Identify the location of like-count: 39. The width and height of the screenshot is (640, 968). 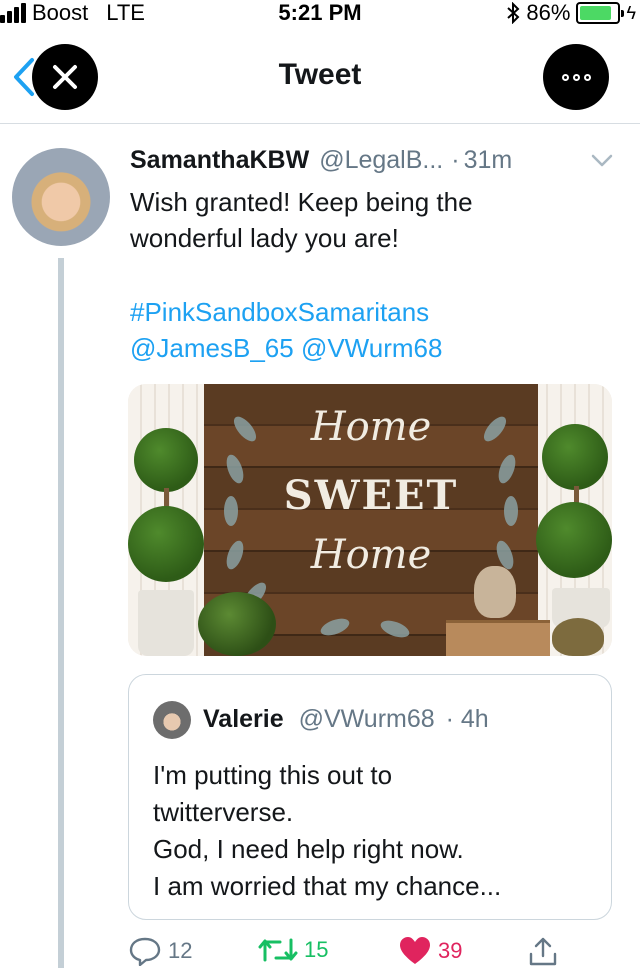
(450, 950).